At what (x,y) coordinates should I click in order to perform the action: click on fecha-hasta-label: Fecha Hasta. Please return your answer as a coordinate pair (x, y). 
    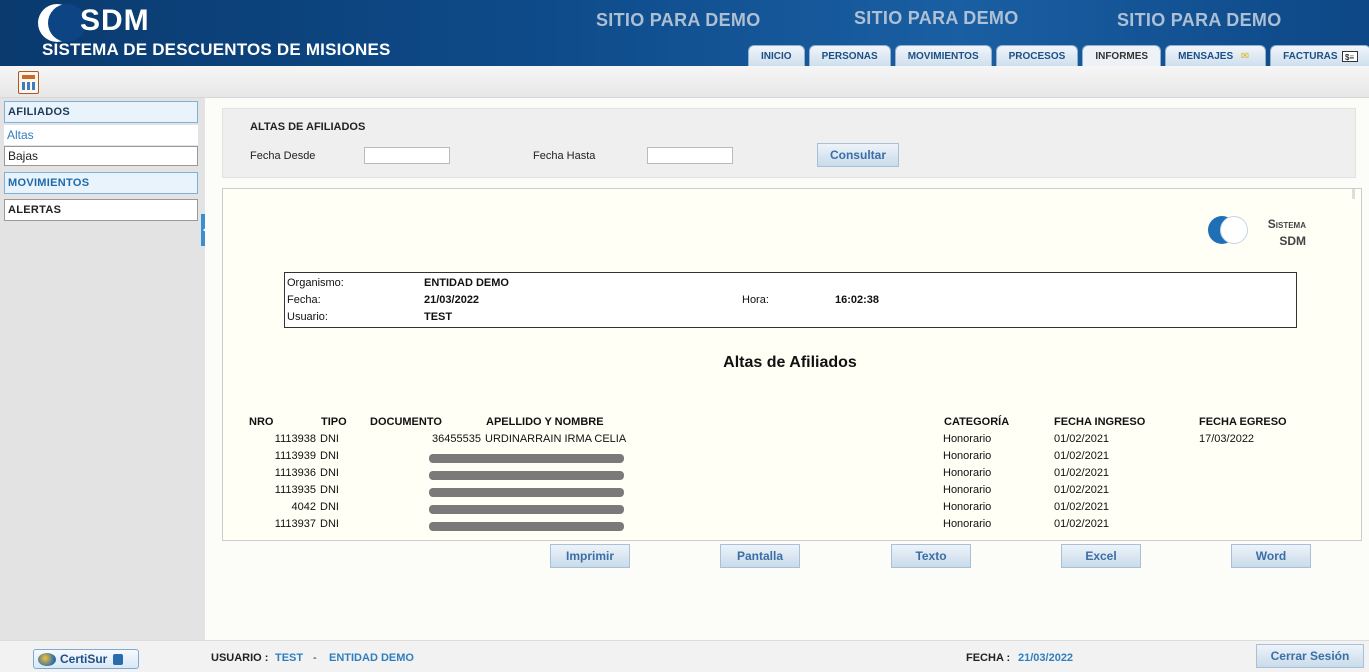
    Looking at the image, I should click on (564, 156).